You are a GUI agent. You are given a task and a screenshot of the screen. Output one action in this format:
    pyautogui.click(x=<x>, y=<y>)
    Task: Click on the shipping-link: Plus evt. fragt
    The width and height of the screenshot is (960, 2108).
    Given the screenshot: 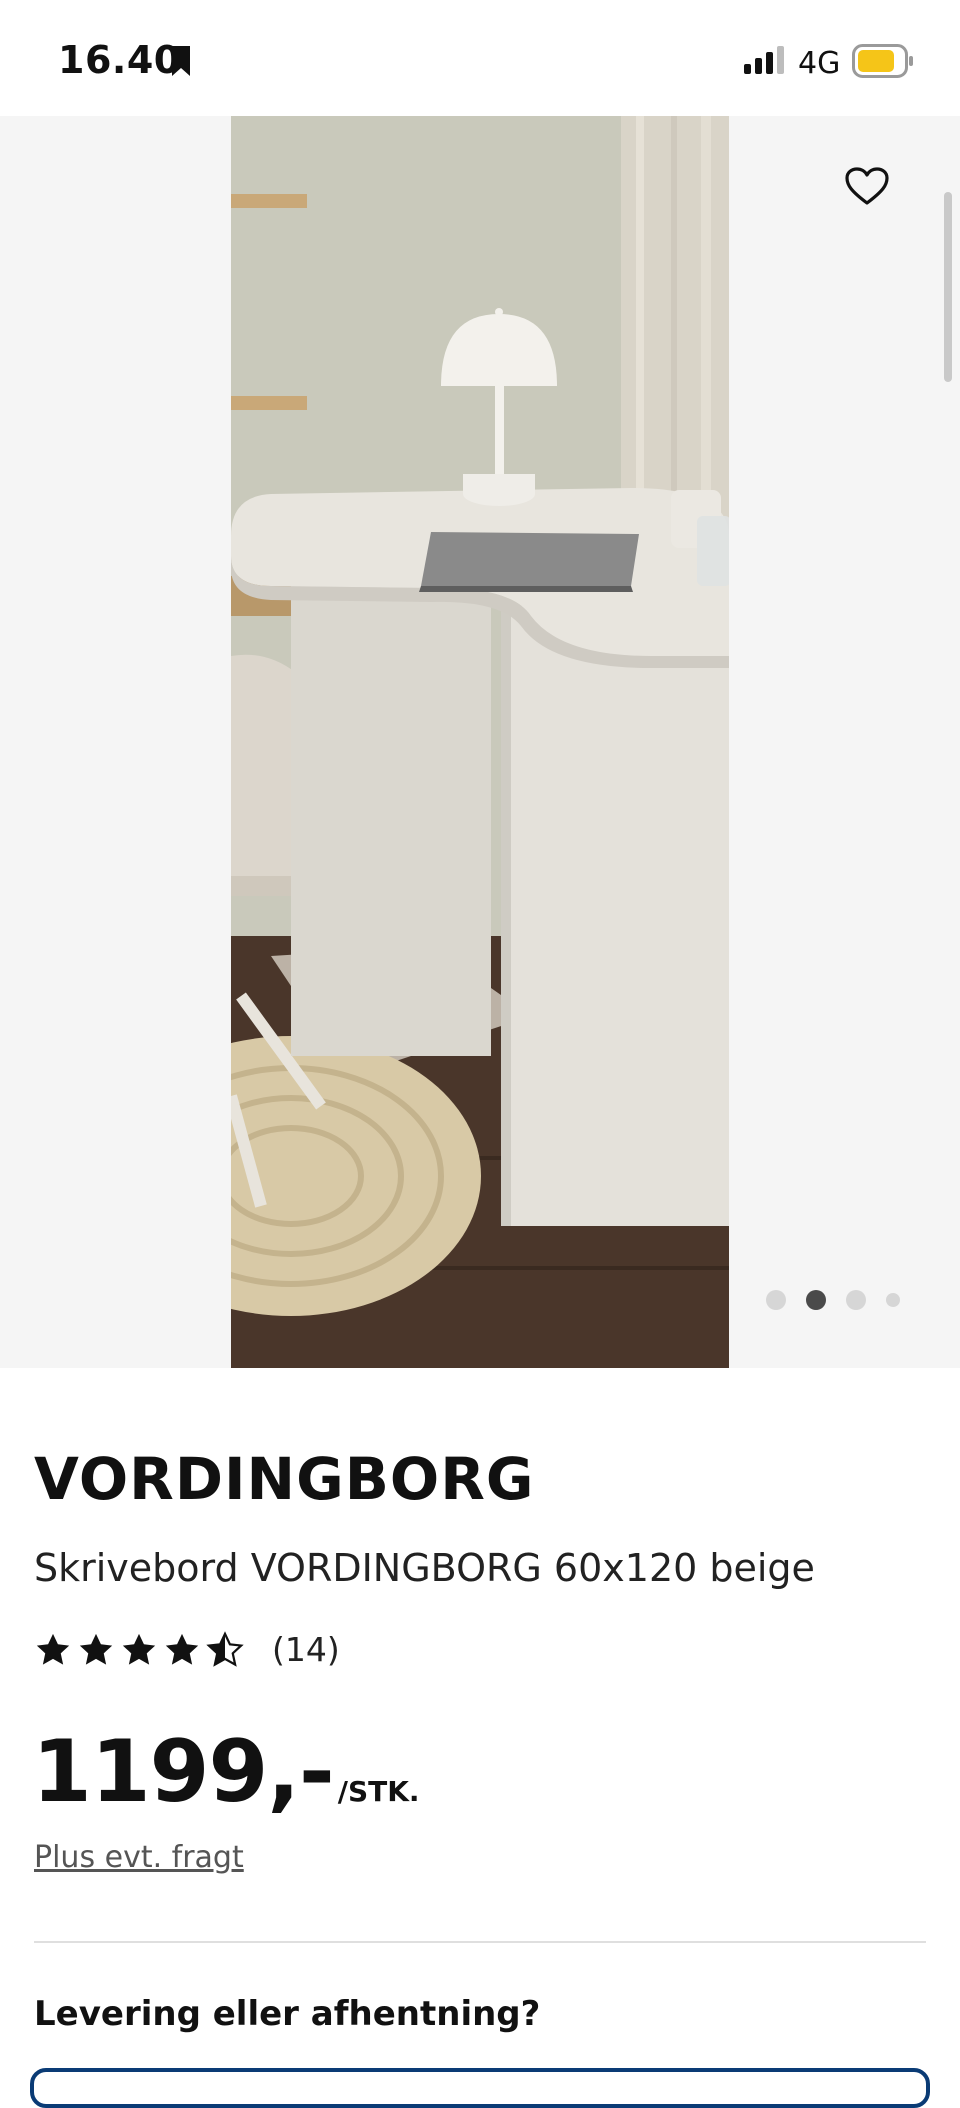 What is the action you would take?
    pyautogui.click(x=139, y=1857)
    